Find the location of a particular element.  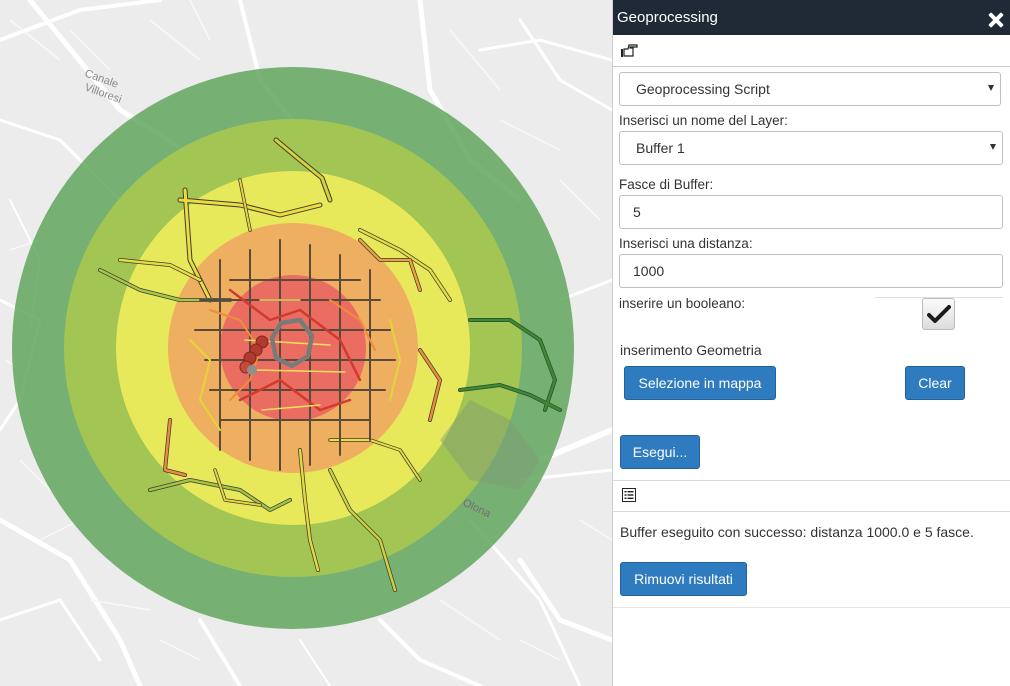

tool-section-header is located at coordinates (811, 51).